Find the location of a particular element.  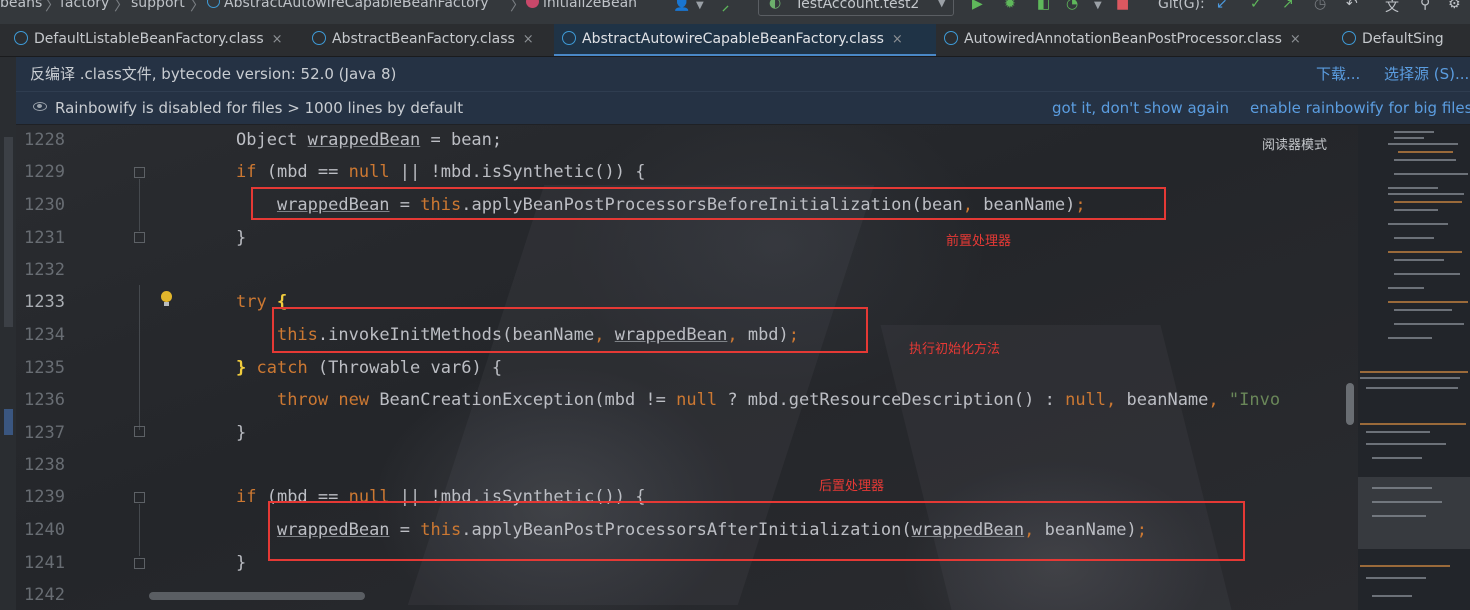

line-number: 1238 is located at coordinates (44, 465).